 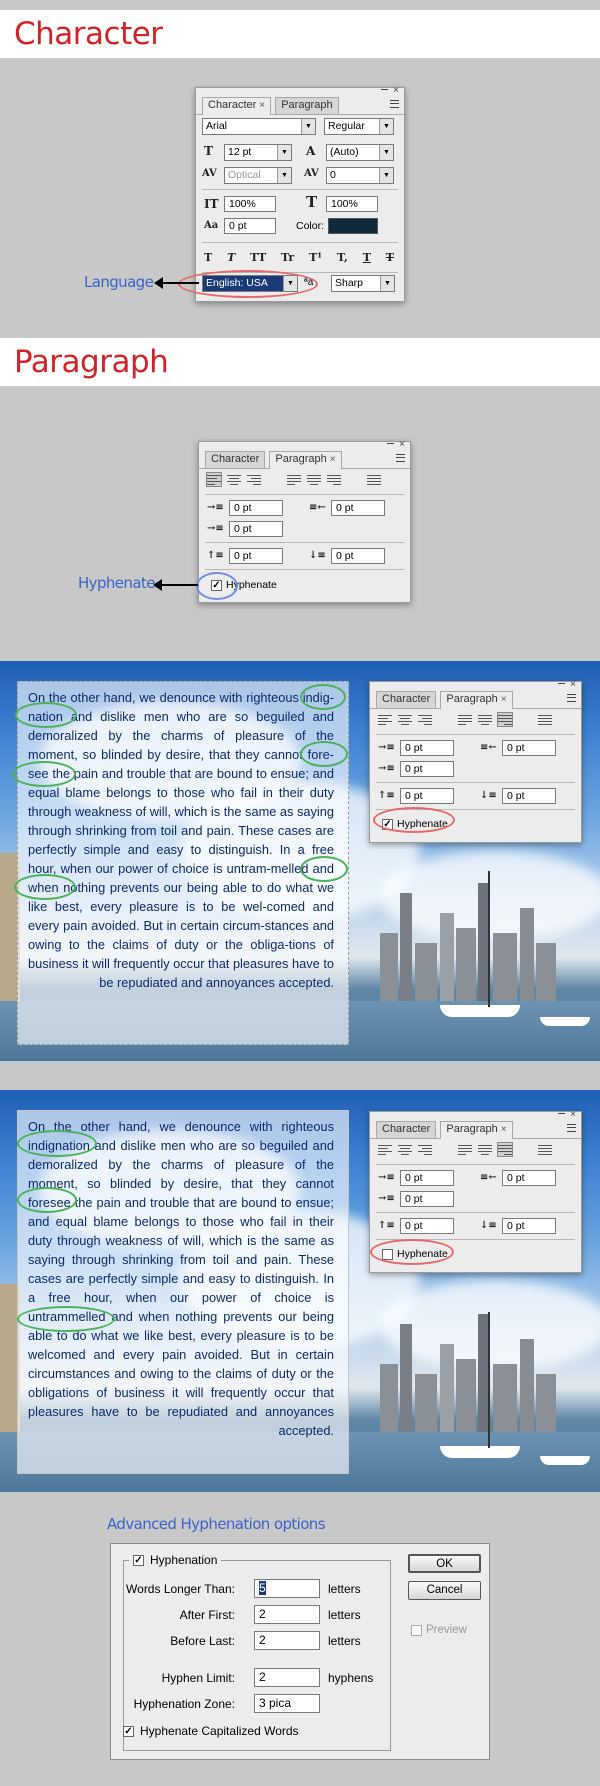 What do you see at coordinates (444, 1563) in the screenshot?
I see `ok-button: OK` at bounding box center [444, 1563].